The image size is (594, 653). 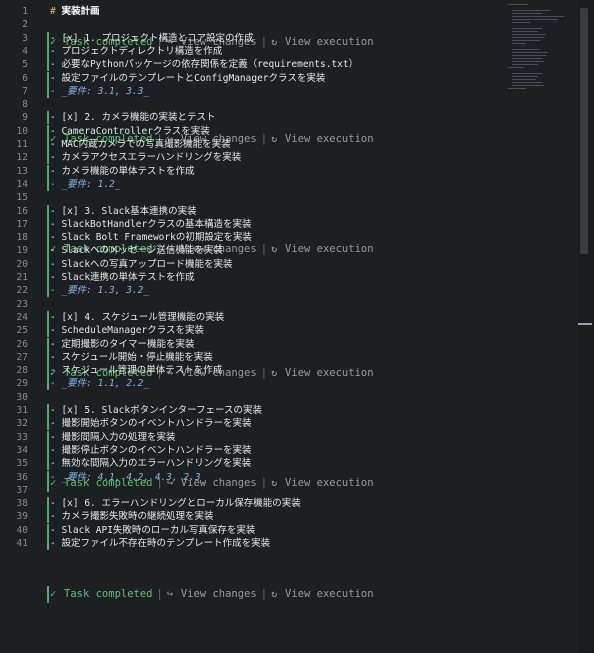 What do you see at coordinates (289, 264) in the screenshot?
I see `code-line: 20 - Slackへの写真アップロード機能を実装` at bounding box center [289, 264].